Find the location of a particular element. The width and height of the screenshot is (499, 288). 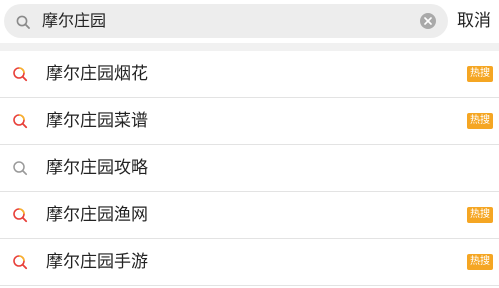

suggestion-label: 摩尔庄园菜谱 is located at coordinates (97, 121).